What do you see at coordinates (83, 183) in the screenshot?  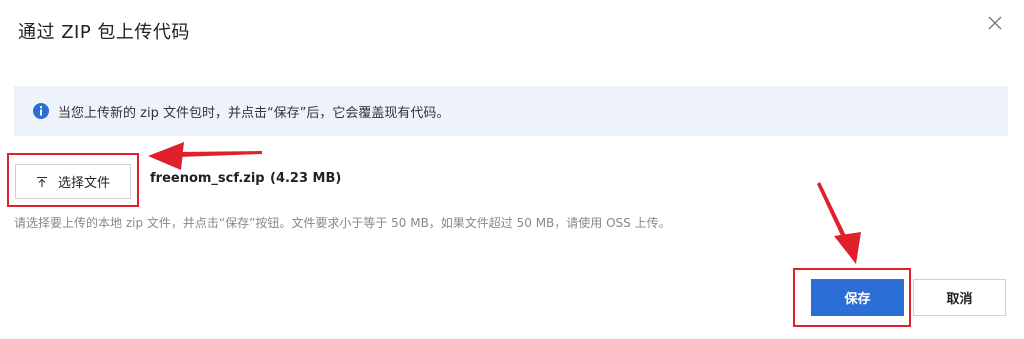 I see `choose-file-label: 选择文件` at bounding box center [83, 183].